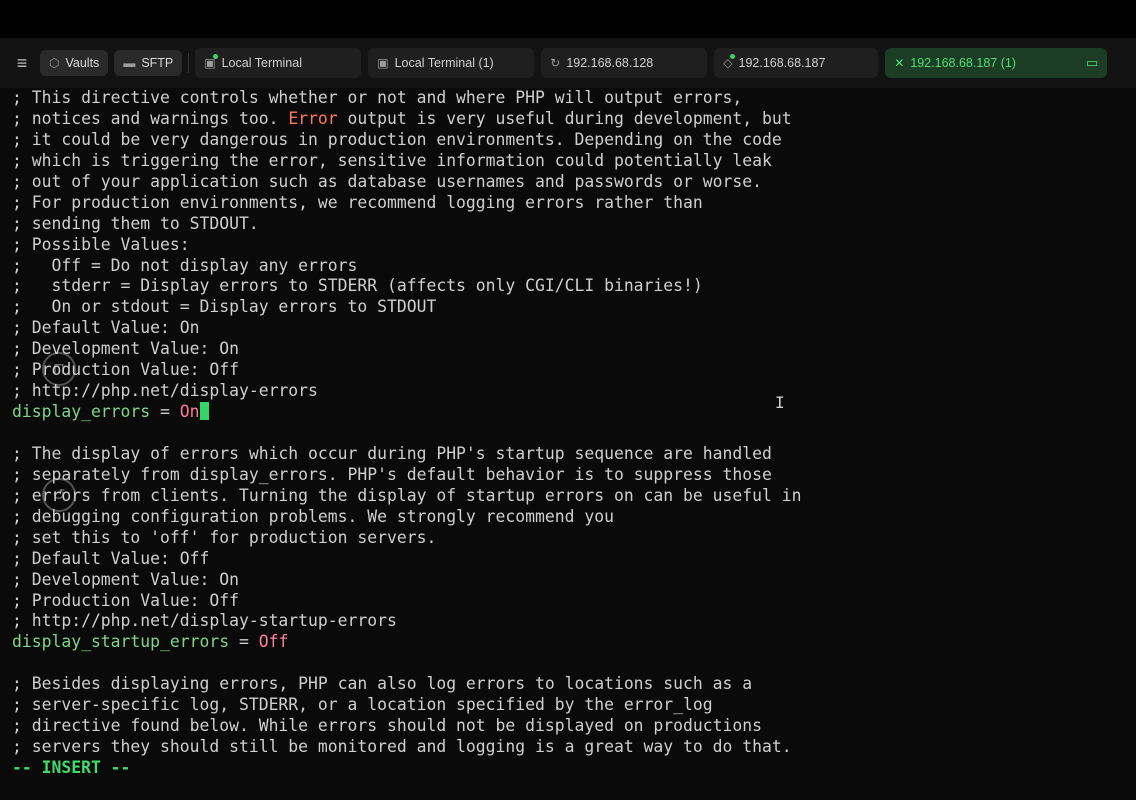 Image resolution: width=1136 pixels, height=800 pixels. Describe the element at coordinates (899, 63) in the screenshot. I see `close-icon: ✕` at that location.